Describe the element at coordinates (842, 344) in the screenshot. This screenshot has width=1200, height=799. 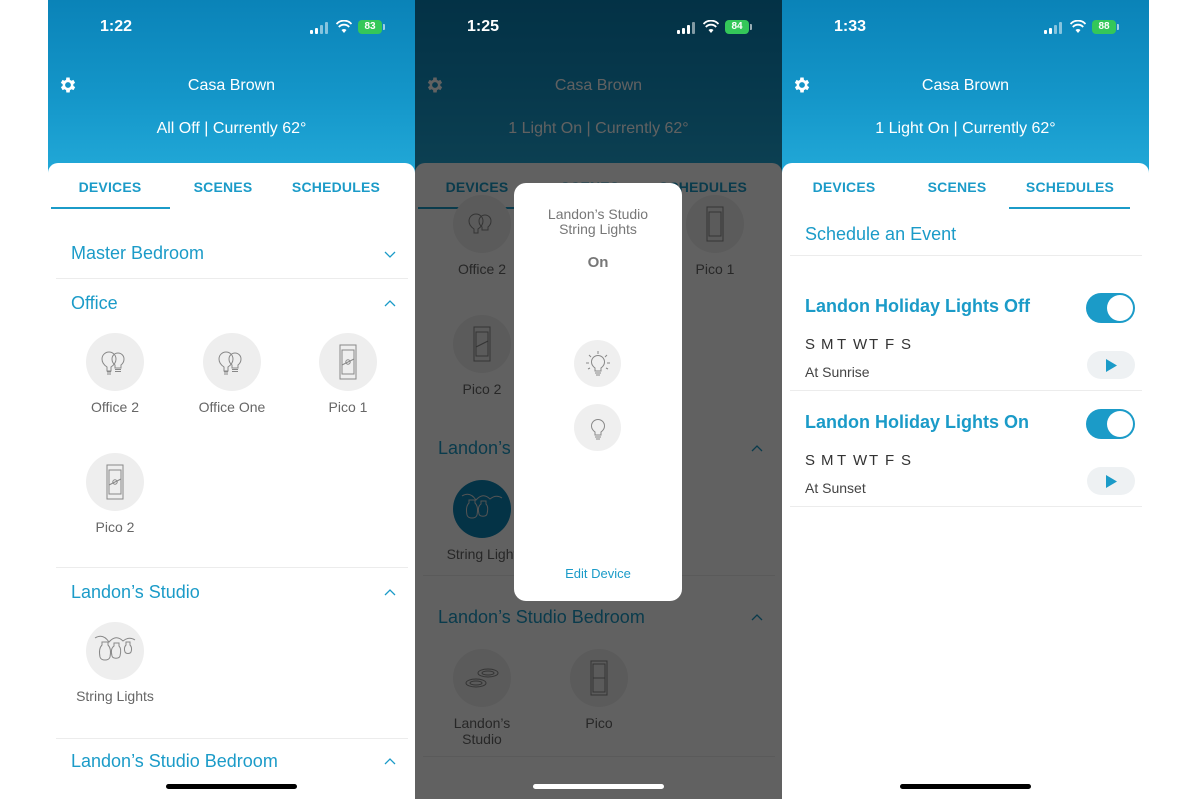
I see `day-tue: T` at that location.